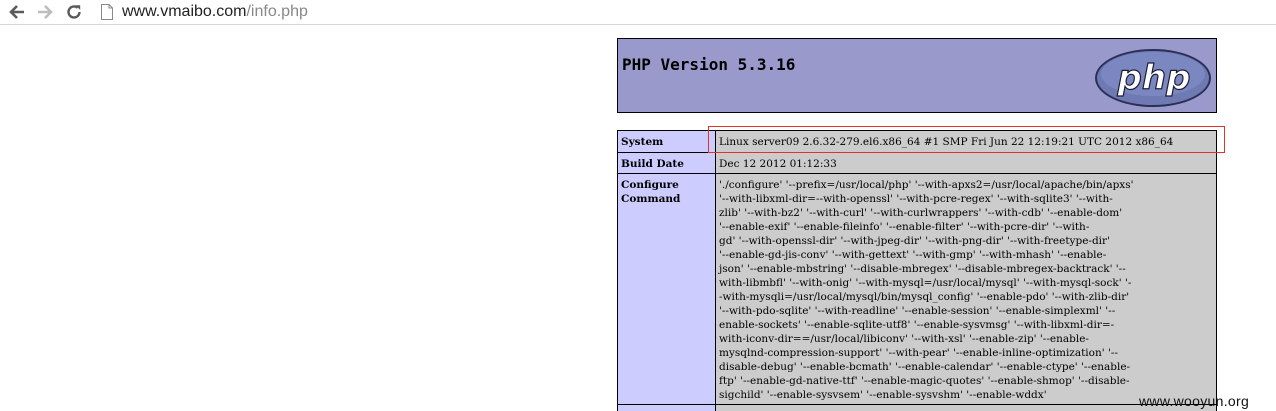 This screenshot has width=1276, height=411. I want to click on table-row-build-date: Build Date Dec 12 2012 01:12:33, so click(917, 163).